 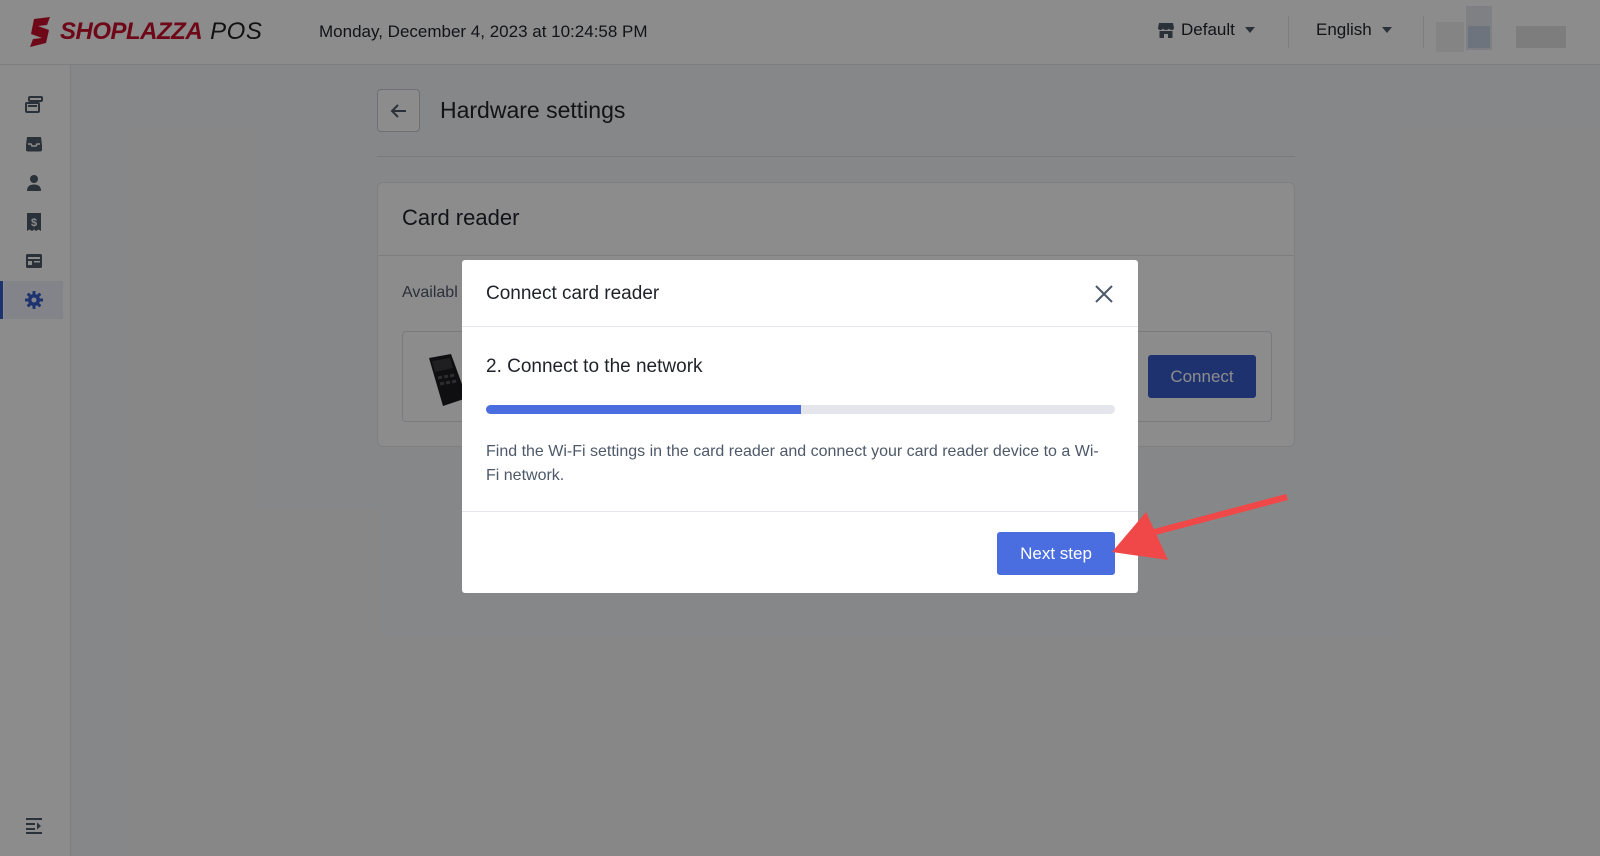 I want to click on progress-fill, so click(x=643, y=409).